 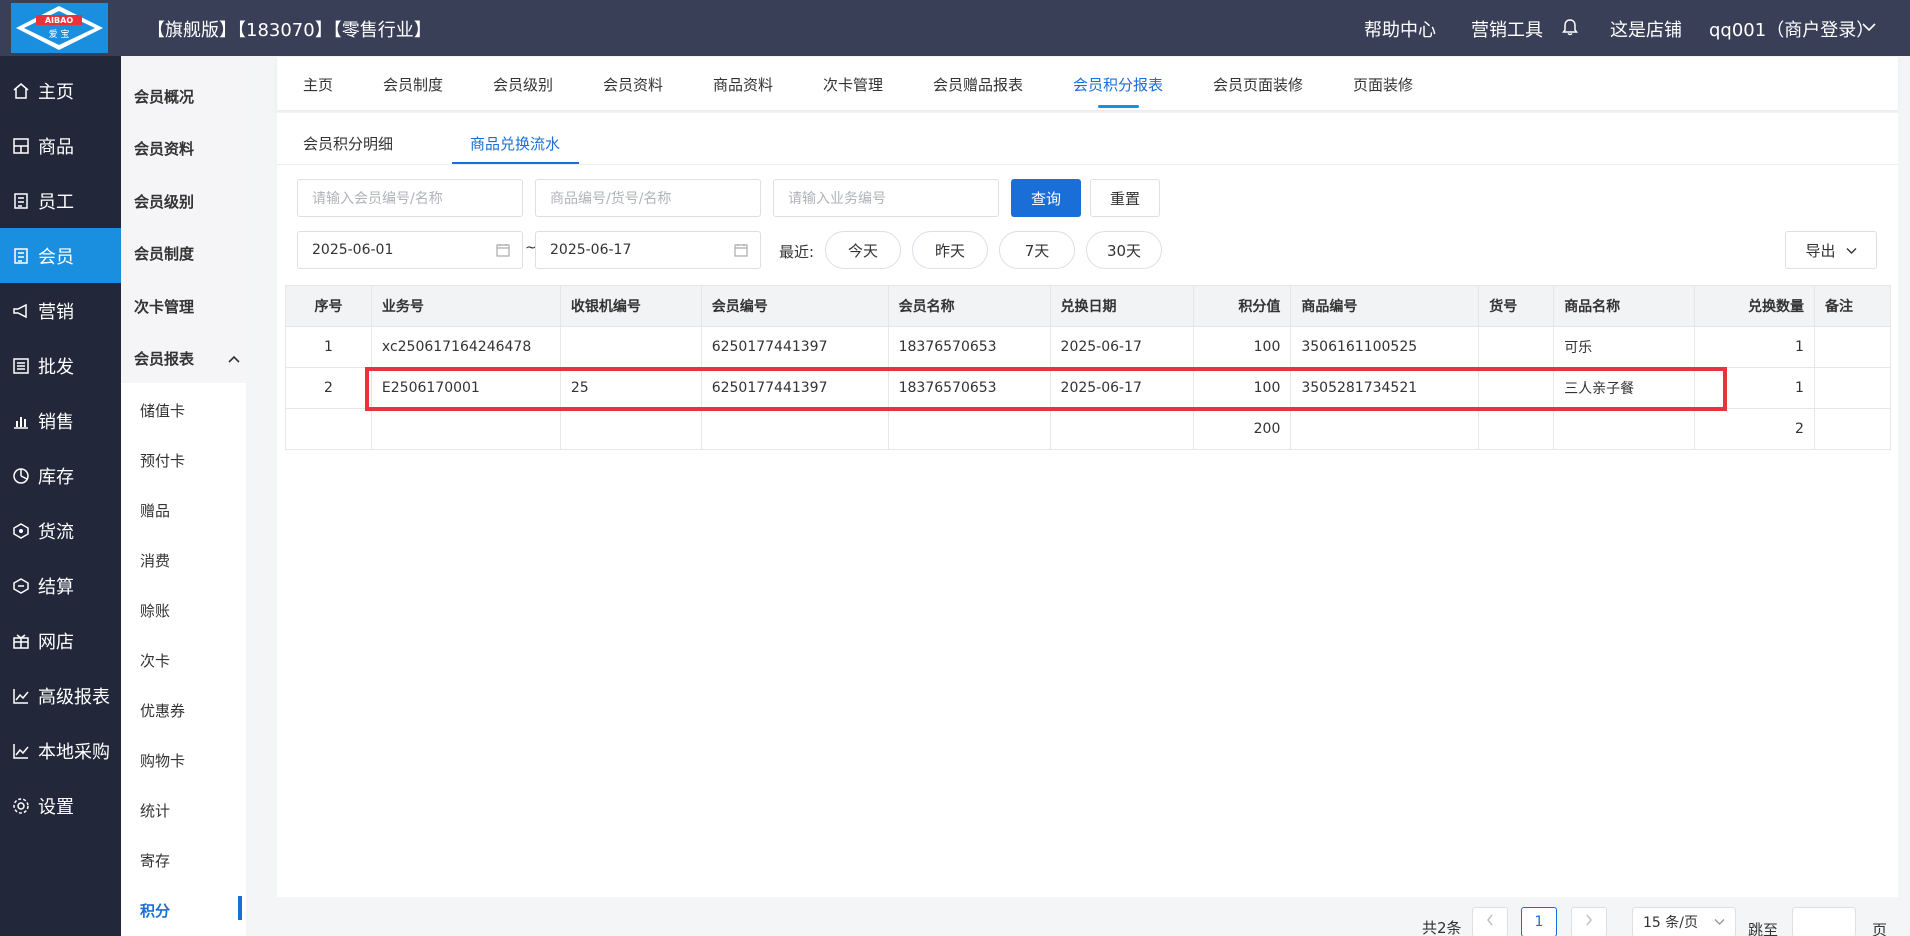 I want to click on subnav-gift: 赠品, so click(x=155, y=510).